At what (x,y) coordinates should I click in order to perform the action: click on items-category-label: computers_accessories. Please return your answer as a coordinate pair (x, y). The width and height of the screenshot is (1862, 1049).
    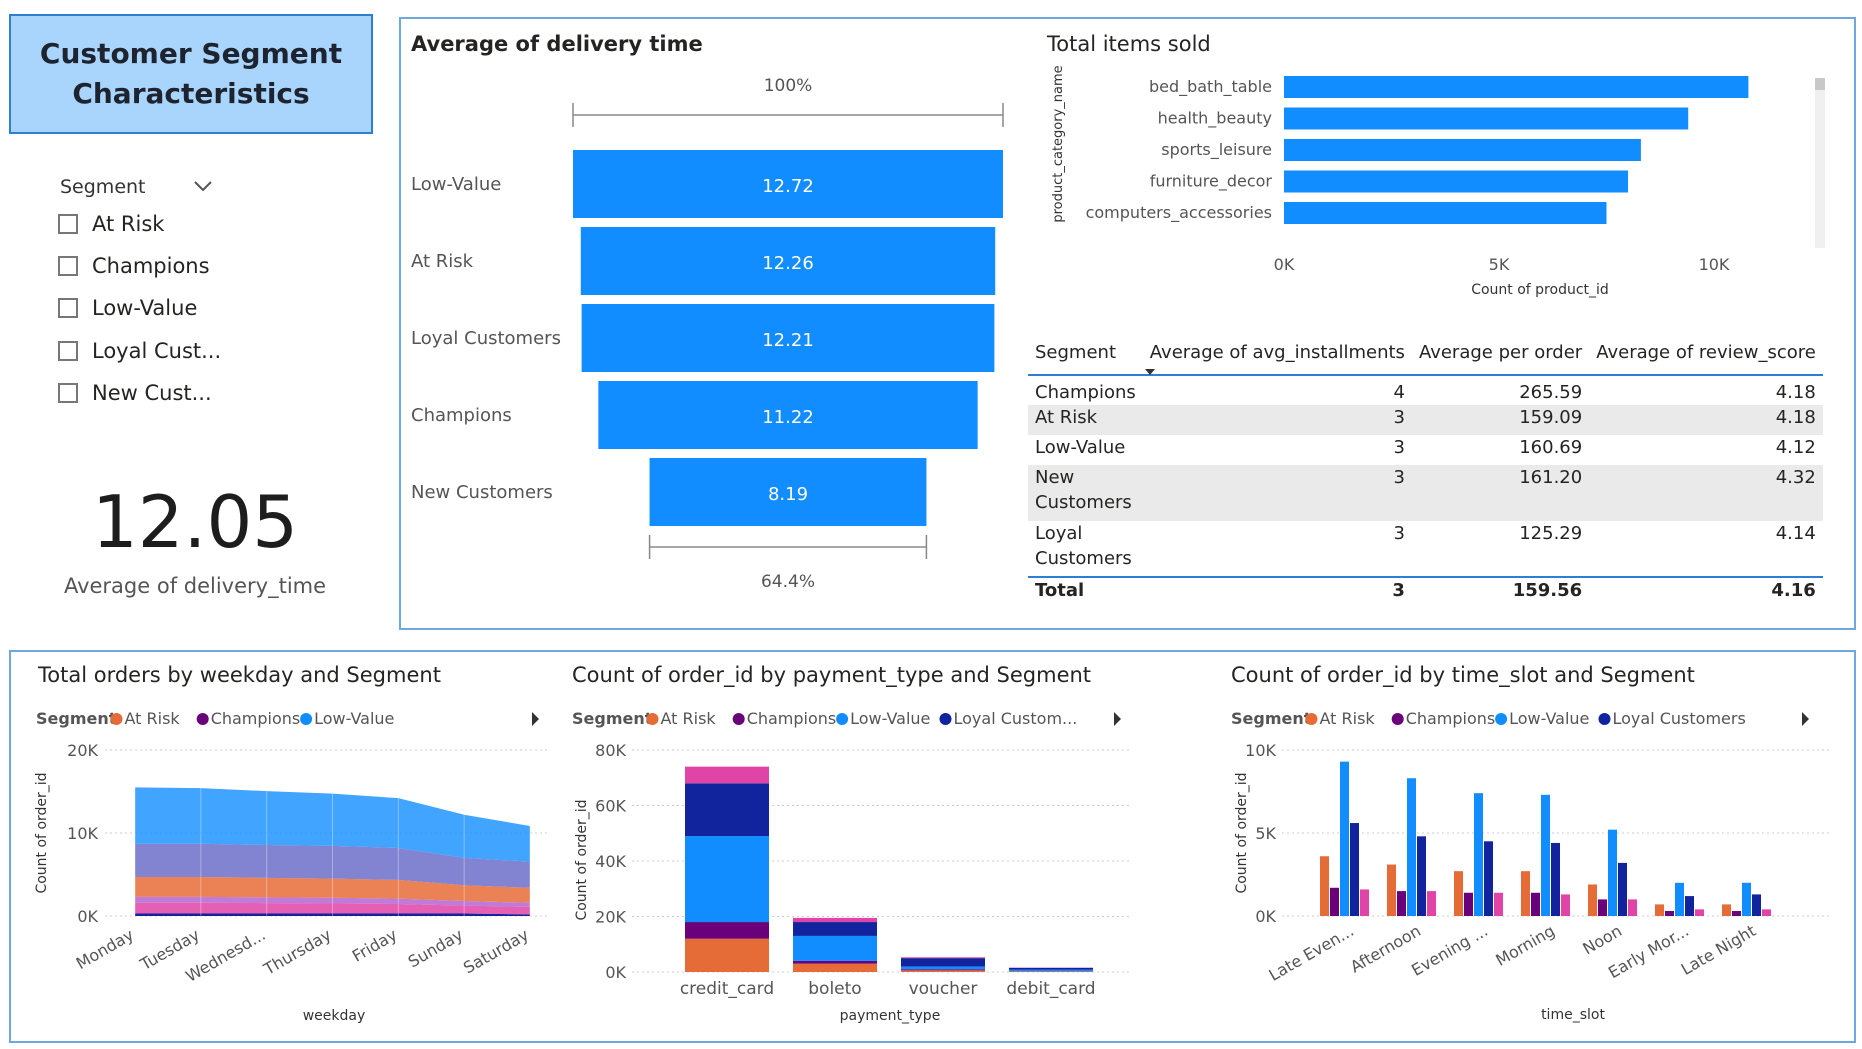
    Looking at the image, I should click on (1179, 213).